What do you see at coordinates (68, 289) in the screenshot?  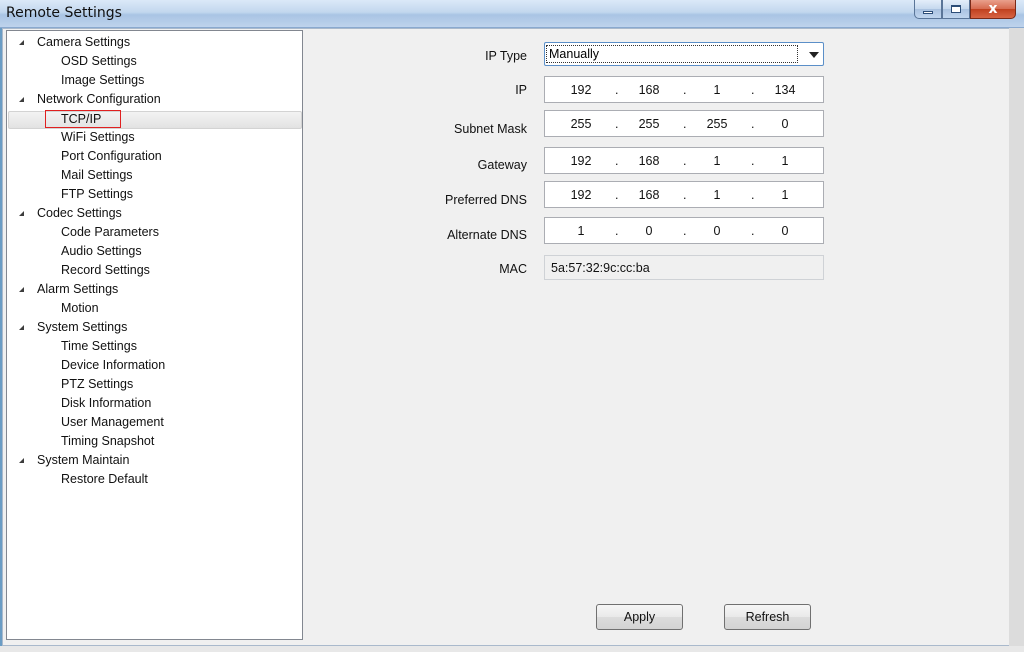 I see `tree-category-alarm-settings: Alarm Settings` at bounding box center [68, 289].